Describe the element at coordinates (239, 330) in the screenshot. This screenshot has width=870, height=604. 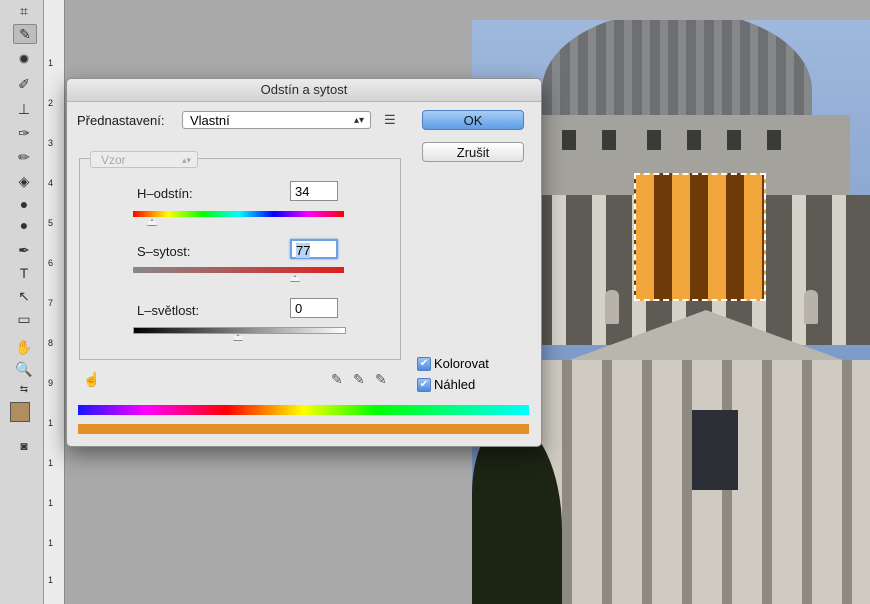
I see `lightness-slider-track` at that location.